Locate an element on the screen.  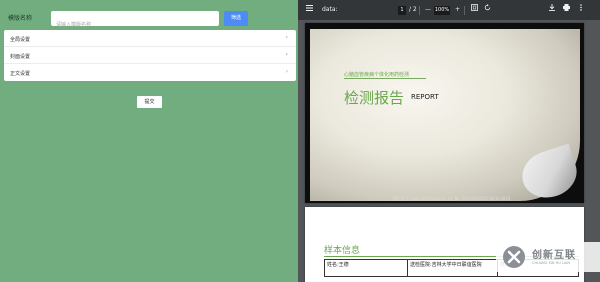
settings-list: 全局设置 › 封面设置 › 正文设置 › is located at coordinates (150, 55).